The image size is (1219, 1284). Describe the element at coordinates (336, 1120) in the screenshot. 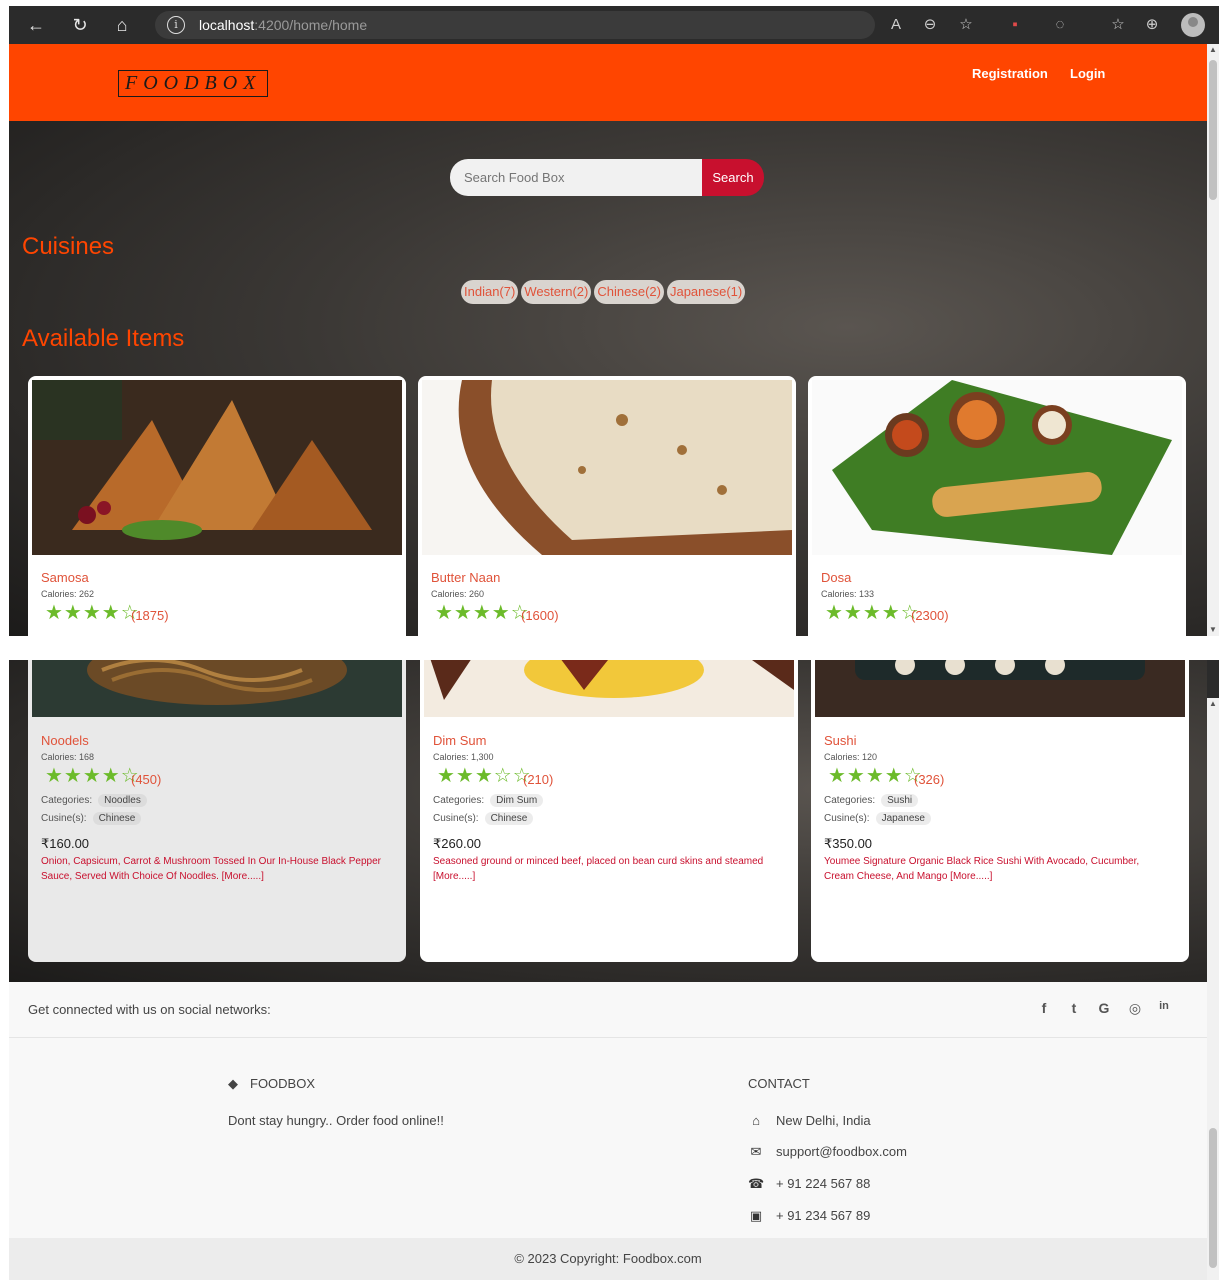

I see `footer-tagline: Dont stay hungry.. Order food online!!` at that location.